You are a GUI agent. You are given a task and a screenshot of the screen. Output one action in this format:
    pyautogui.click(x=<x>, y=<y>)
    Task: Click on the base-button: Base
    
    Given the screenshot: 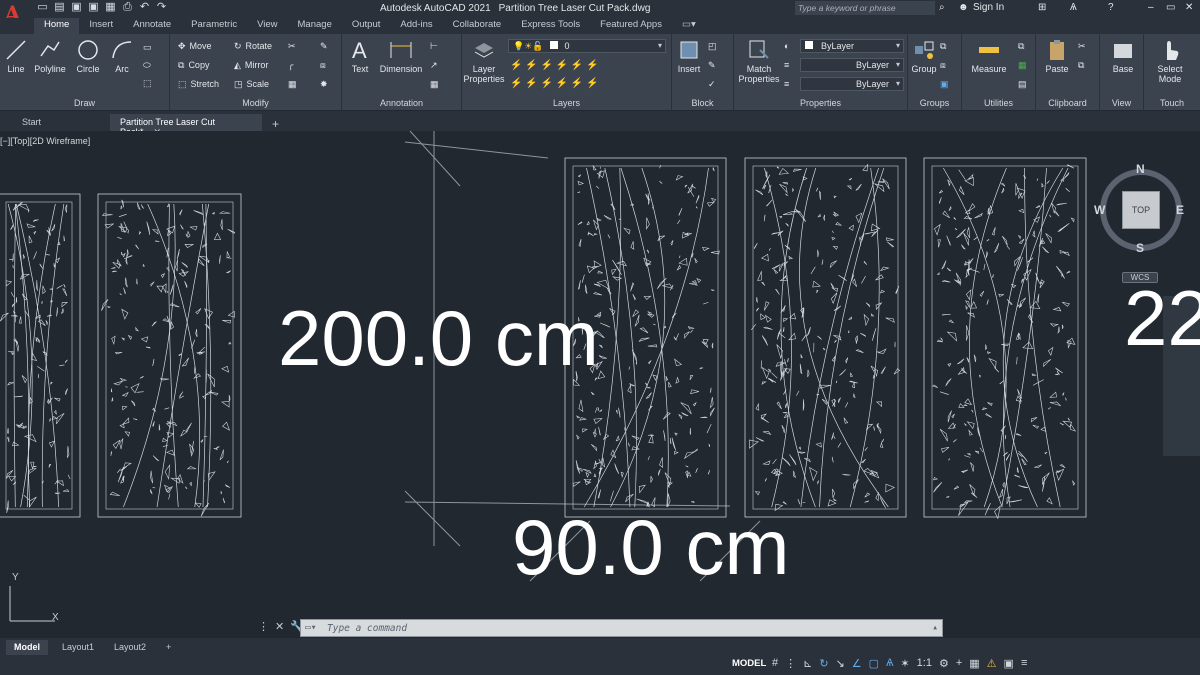 What is the action you would take?
    pyautogui.click(x=1123, y=56)
    